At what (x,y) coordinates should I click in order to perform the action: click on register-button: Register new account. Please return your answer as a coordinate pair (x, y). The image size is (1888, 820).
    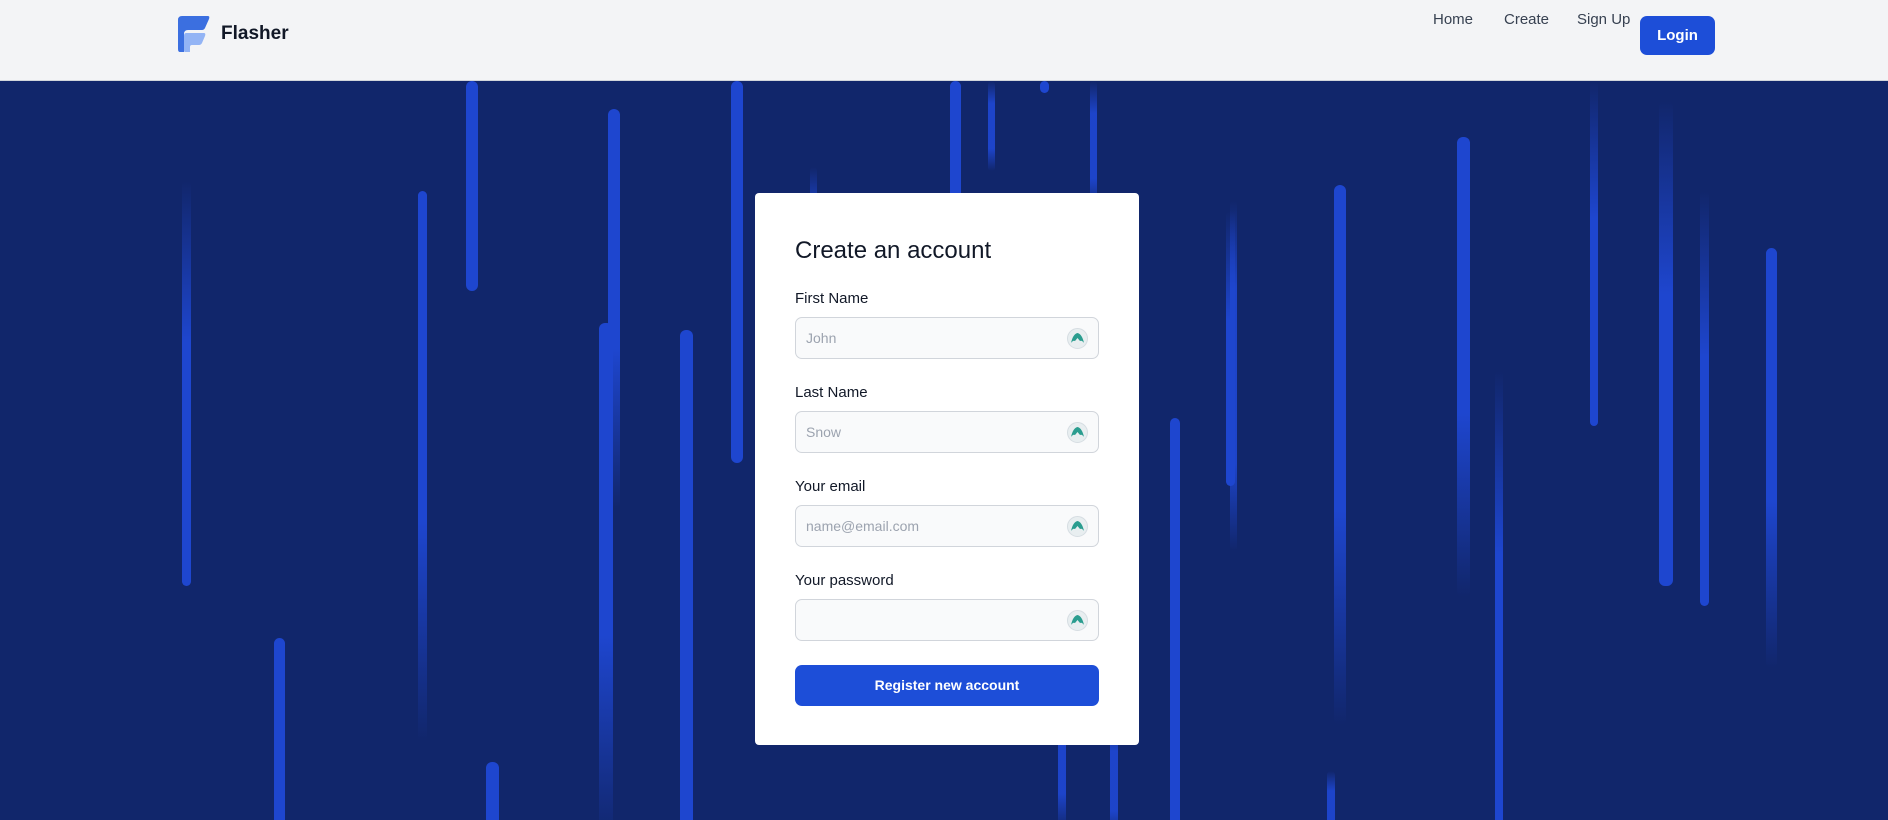
    Looking at the image, I should click on (947, 685).